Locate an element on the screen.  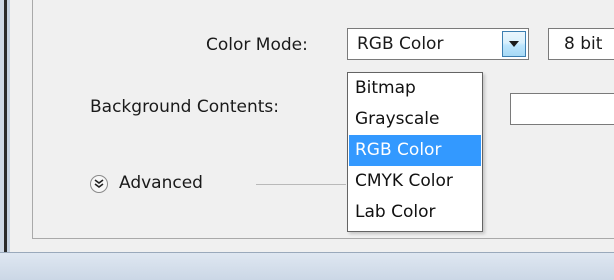
bit-depth-select: 8 bit is located at coordinates (581, 44).